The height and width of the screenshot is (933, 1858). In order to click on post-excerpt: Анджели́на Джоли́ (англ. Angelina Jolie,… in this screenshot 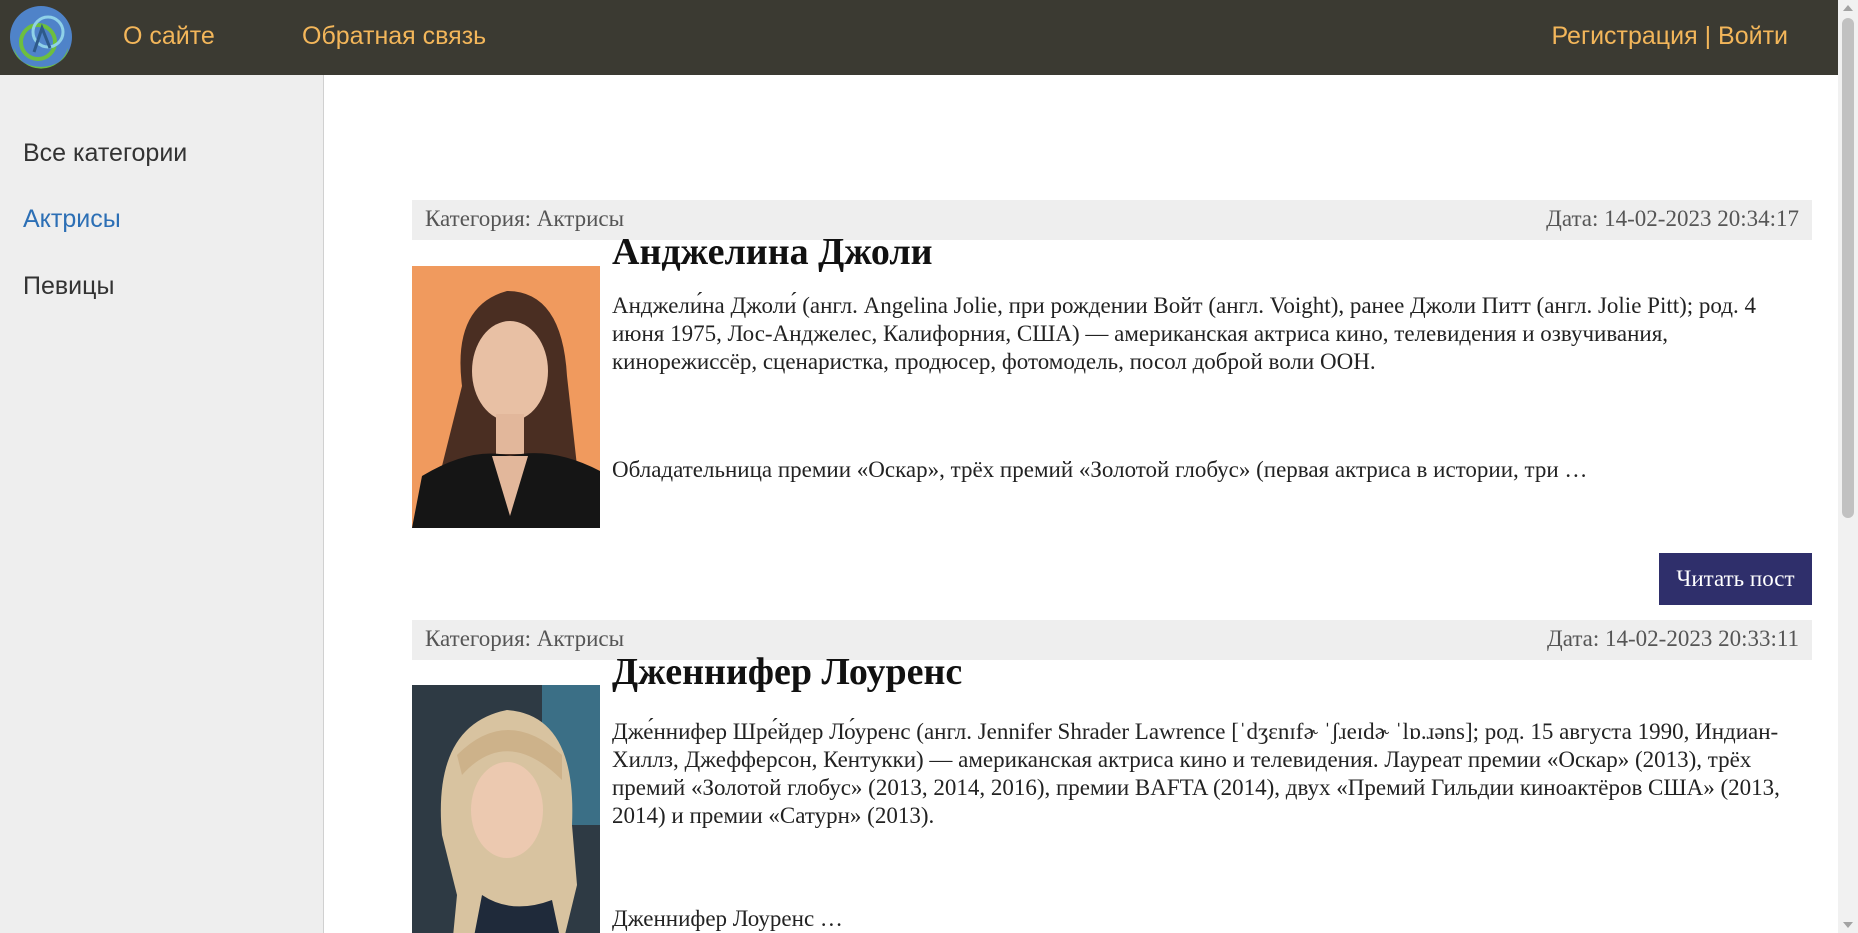, I will do `click(1184, 333)`.